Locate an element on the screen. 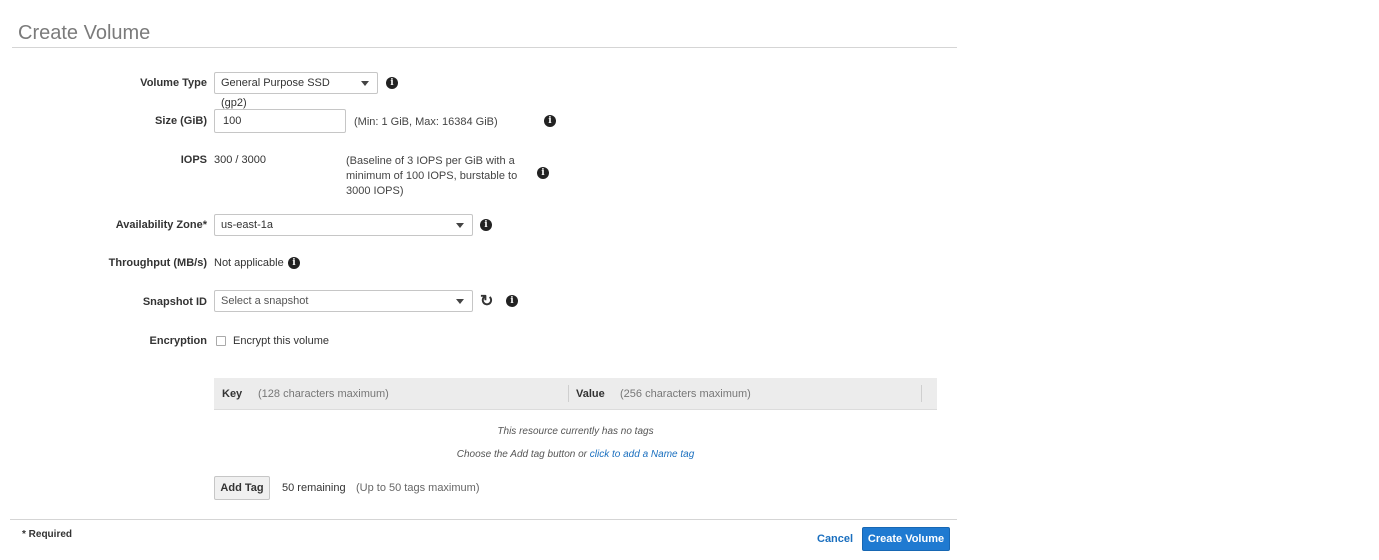 The width and height of the screenshot is (1379, 560). snapshot-select: Select a snapshot is located at coordinates (343, 301).